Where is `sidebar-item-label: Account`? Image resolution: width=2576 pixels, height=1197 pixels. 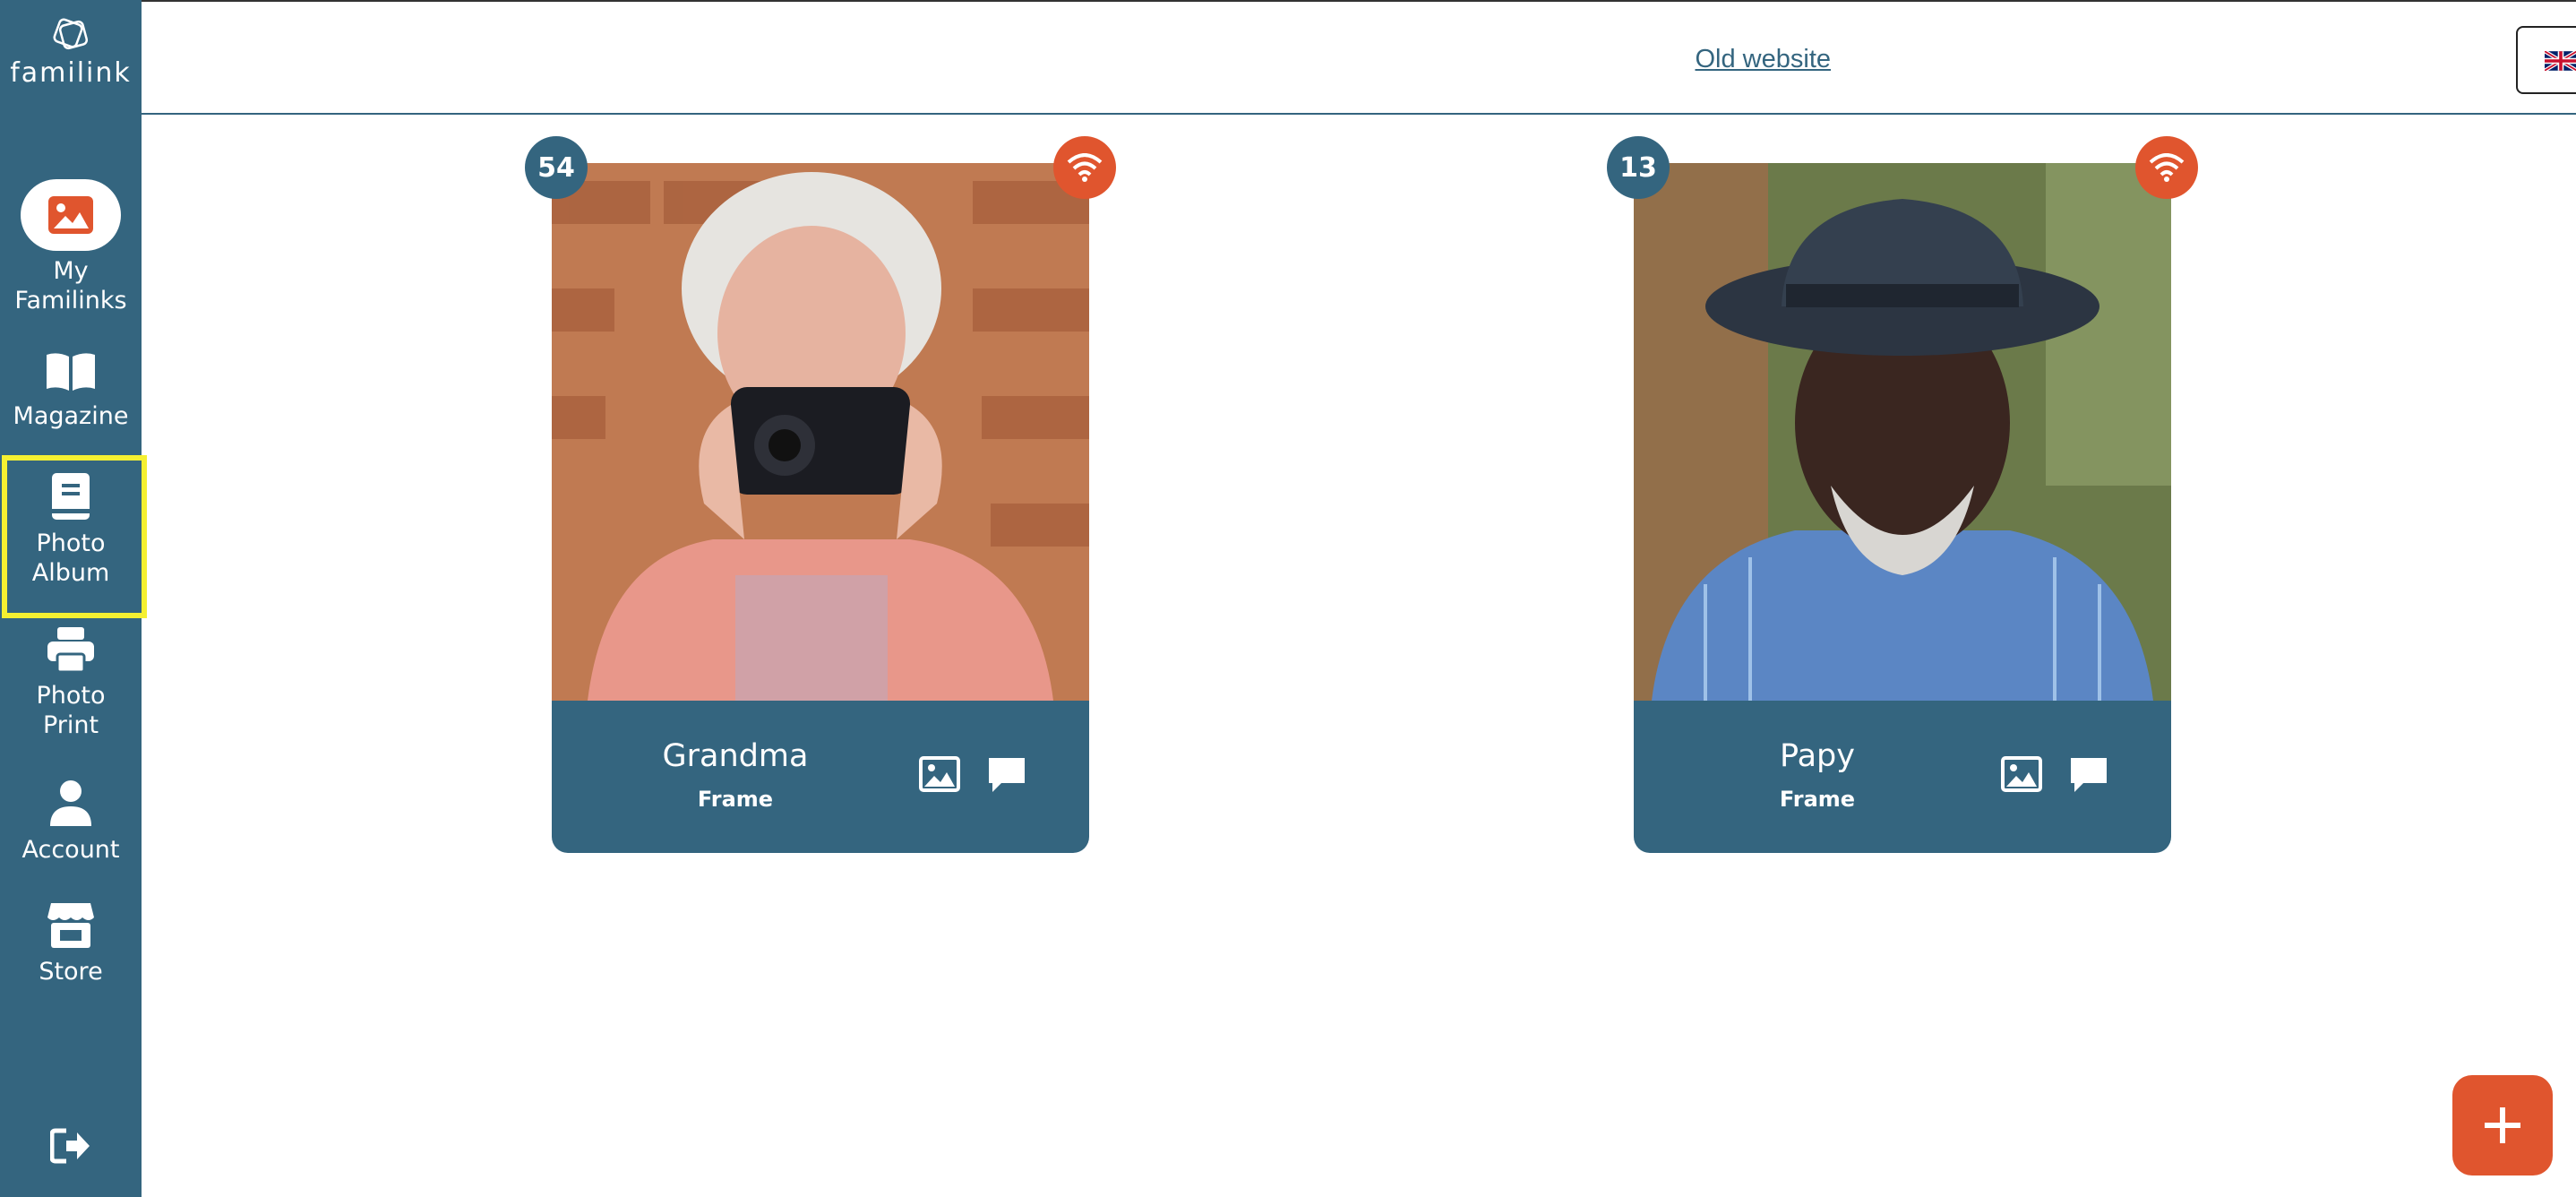 sidebar-item-label: Account is located at coordinates (70, 850).